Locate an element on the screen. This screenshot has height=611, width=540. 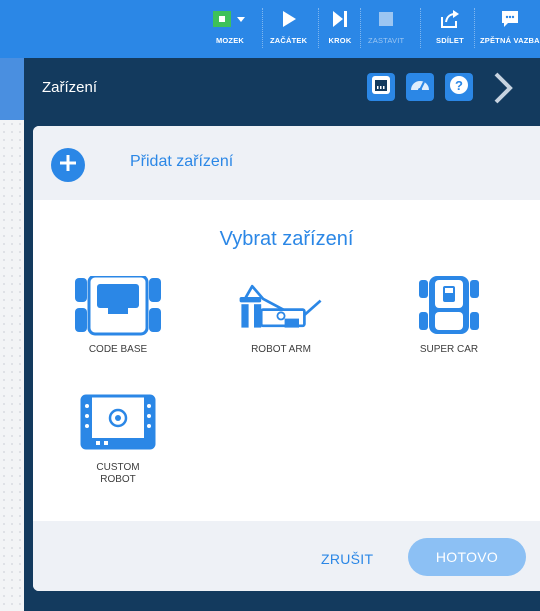
start-button: ZAČÁTEK is located at coordinates (288, 26).